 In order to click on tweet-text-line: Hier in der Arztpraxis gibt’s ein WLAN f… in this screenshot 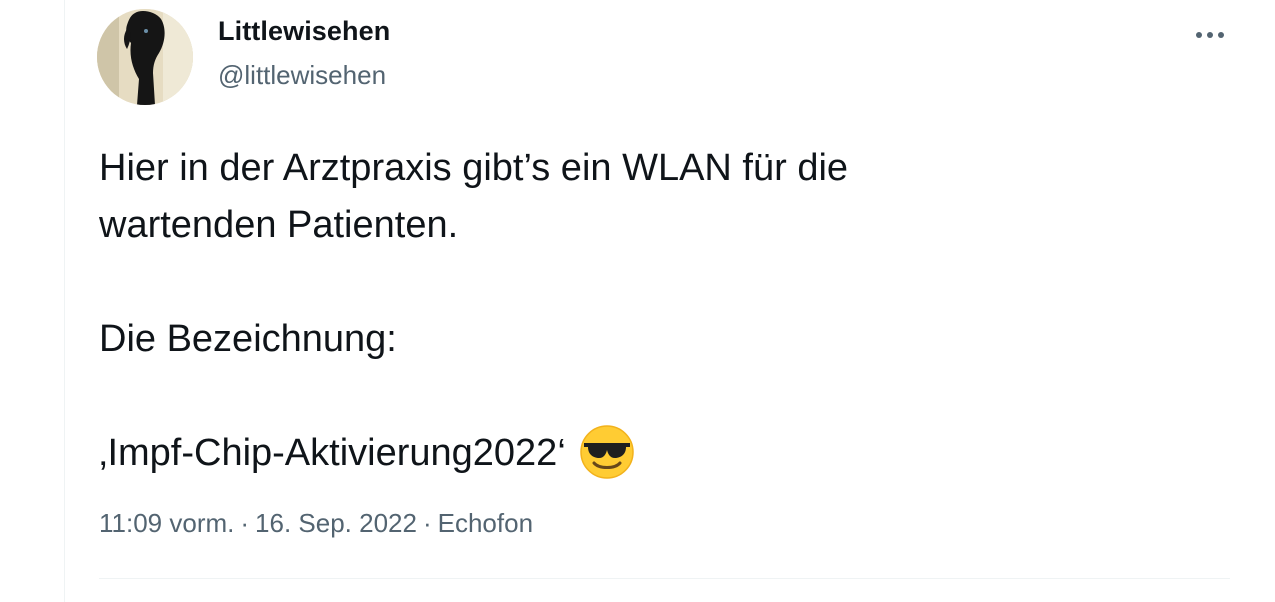, I will do `click(474, 168)`.